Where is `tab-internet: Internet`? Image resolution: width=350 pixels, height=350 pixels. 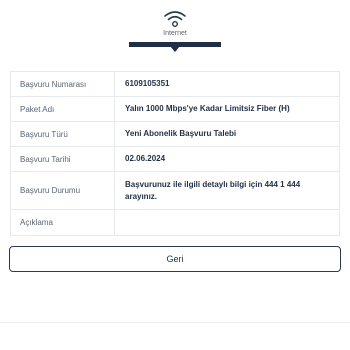 tab-internet: Internet is located at coordinates (175, 31).